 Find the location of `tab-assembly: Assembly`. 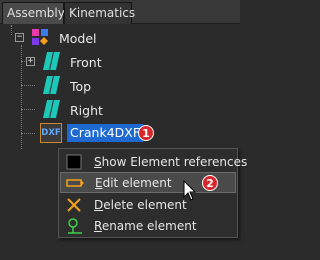

tab-assembly: Assembly is located at coordinates (33, 13).